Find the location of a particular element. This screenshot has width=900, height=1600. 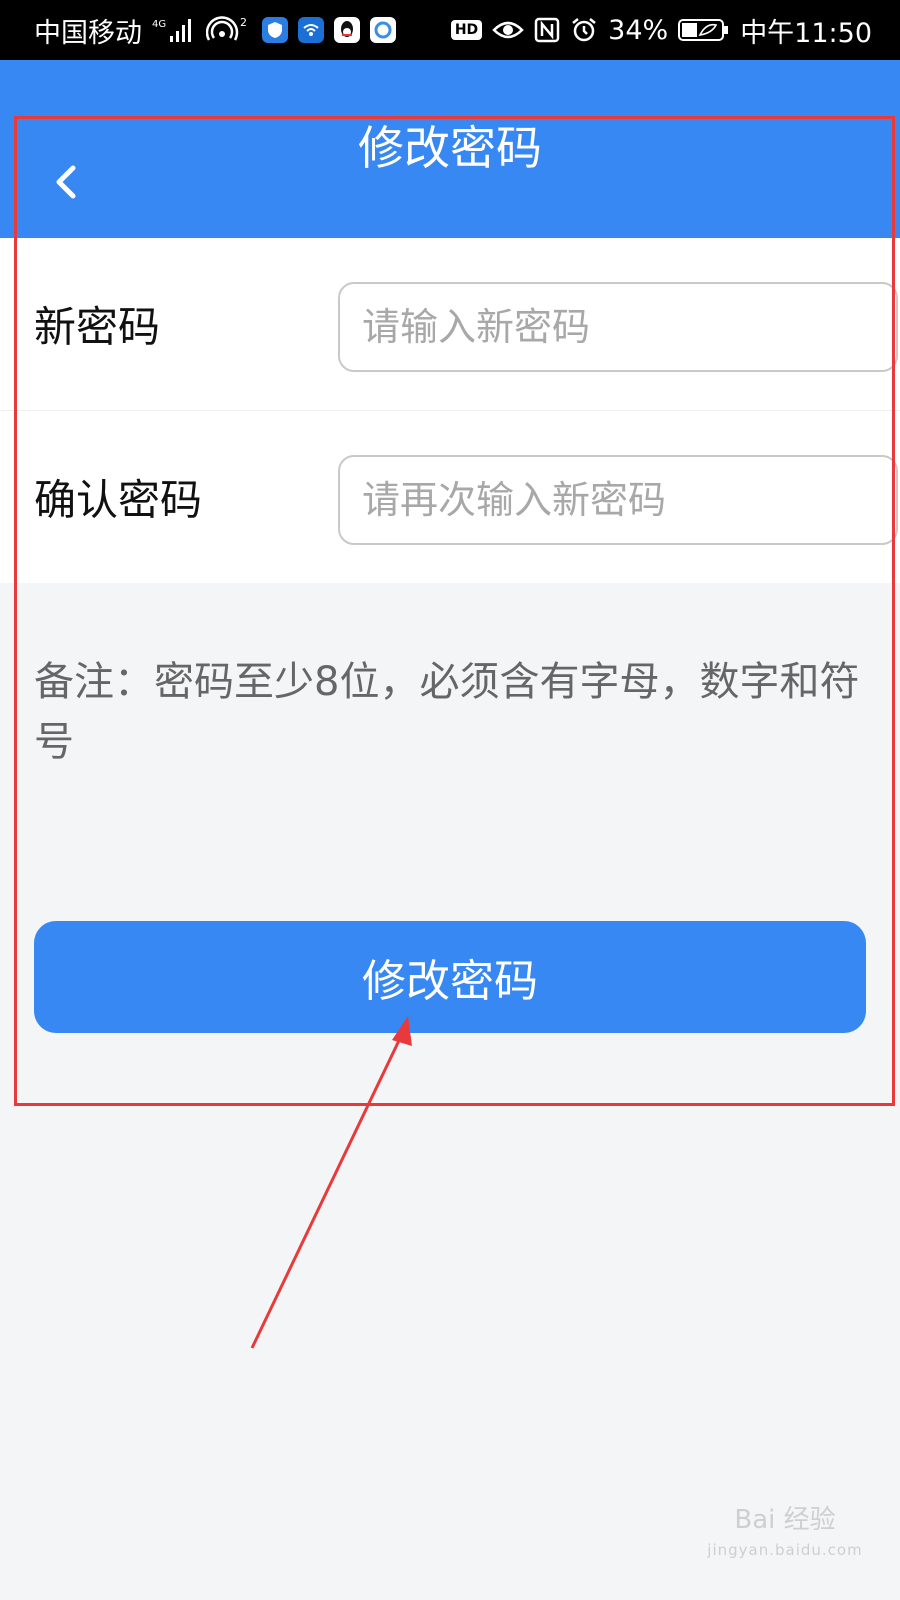

new-password-row: 新密码 is located at coordinates (450, 324).